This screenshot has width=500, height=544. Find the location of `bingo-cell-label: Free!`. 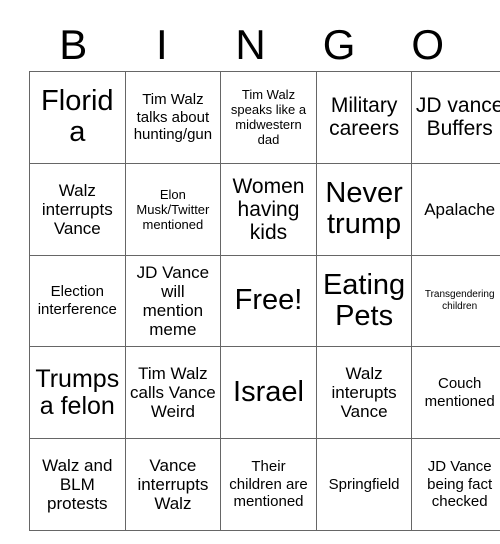

bingo-cell-label: Free! is located at coordinates (268, 300).